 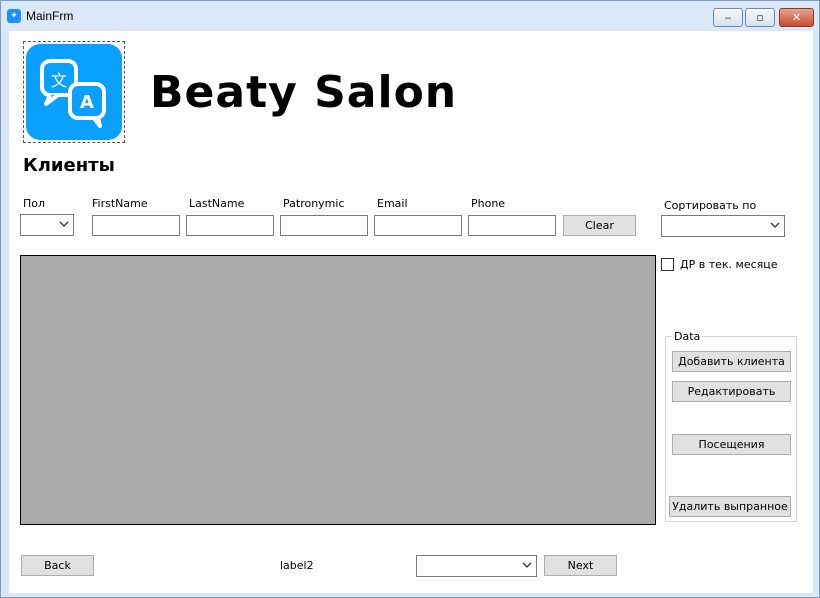 I want to click on sort-label: Сортировать по, so click(x=710, y=205).